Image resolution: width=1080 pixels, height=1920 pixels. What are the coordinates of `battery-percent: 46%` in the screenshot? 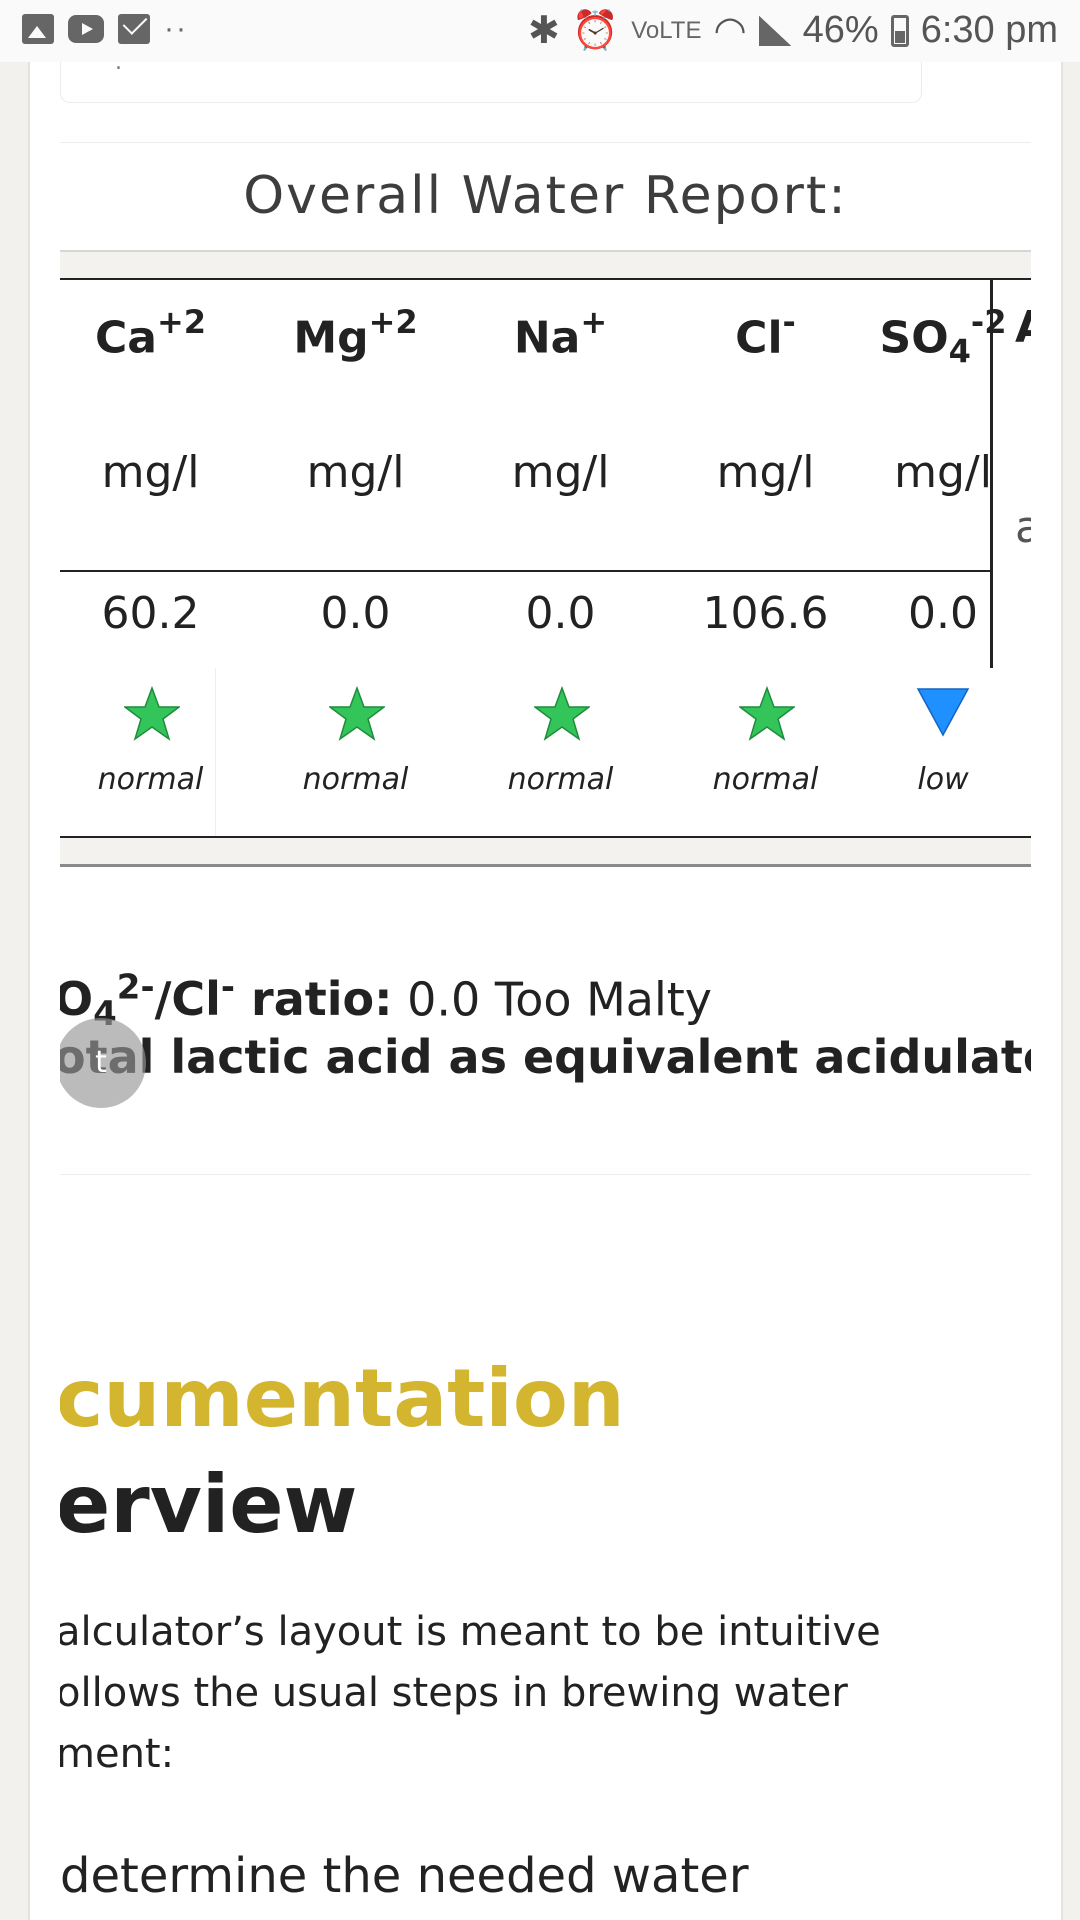 It's located at (840, 30).